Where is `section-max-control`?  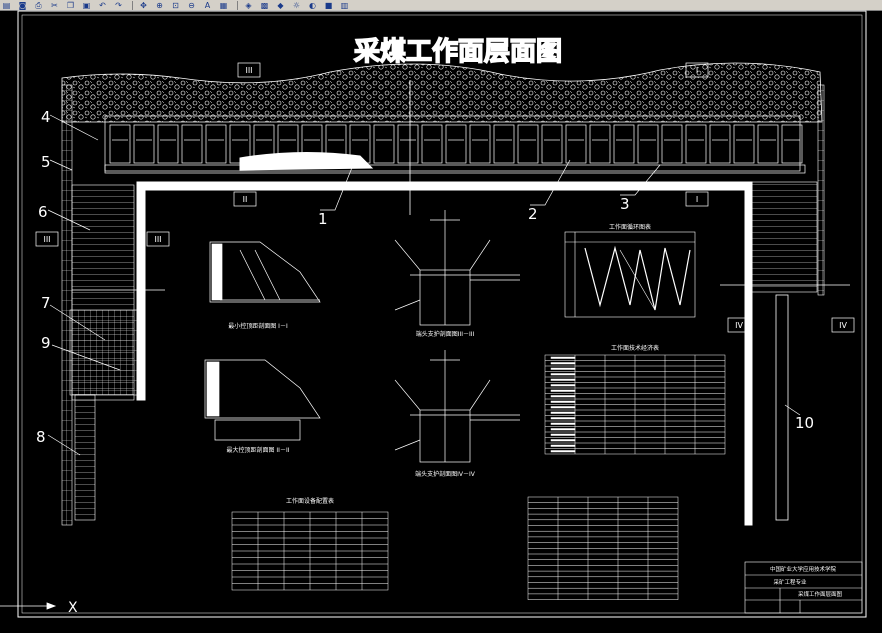 section-max-control is located at coordinates (262, 400).